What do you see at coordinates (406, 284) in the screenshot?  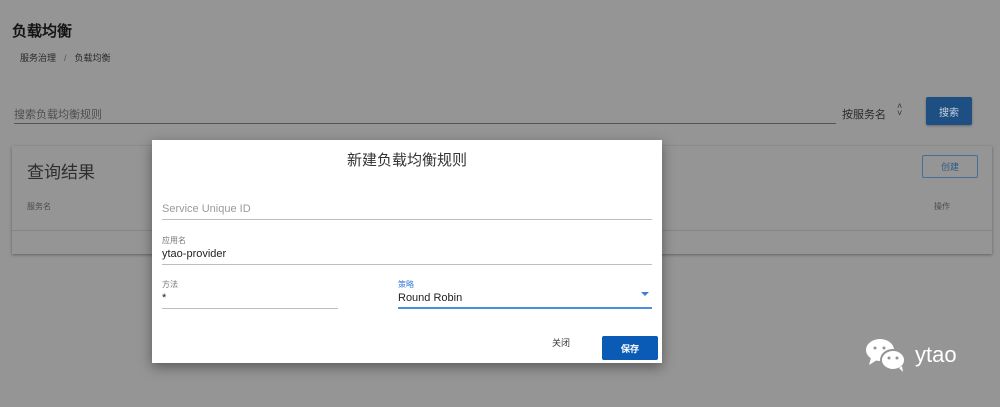 I see `strategy-label: 策略` at bounding box center [406, 284].